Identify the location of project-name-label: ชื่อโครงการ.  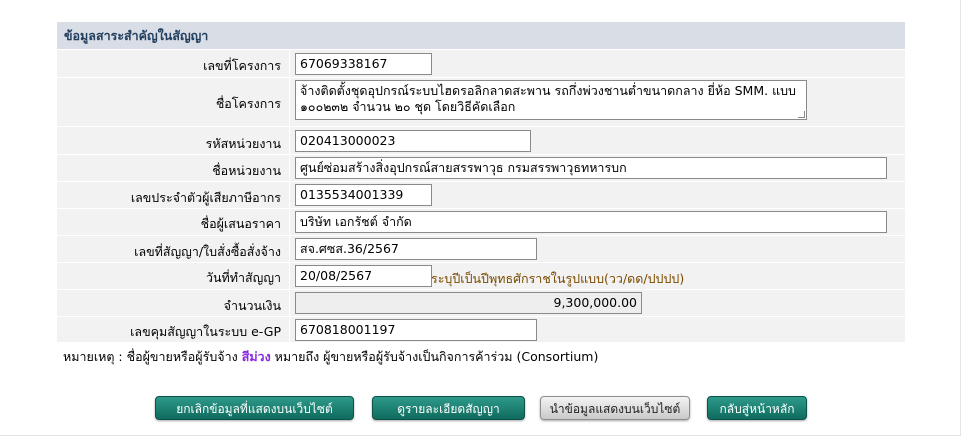
(248, 103).